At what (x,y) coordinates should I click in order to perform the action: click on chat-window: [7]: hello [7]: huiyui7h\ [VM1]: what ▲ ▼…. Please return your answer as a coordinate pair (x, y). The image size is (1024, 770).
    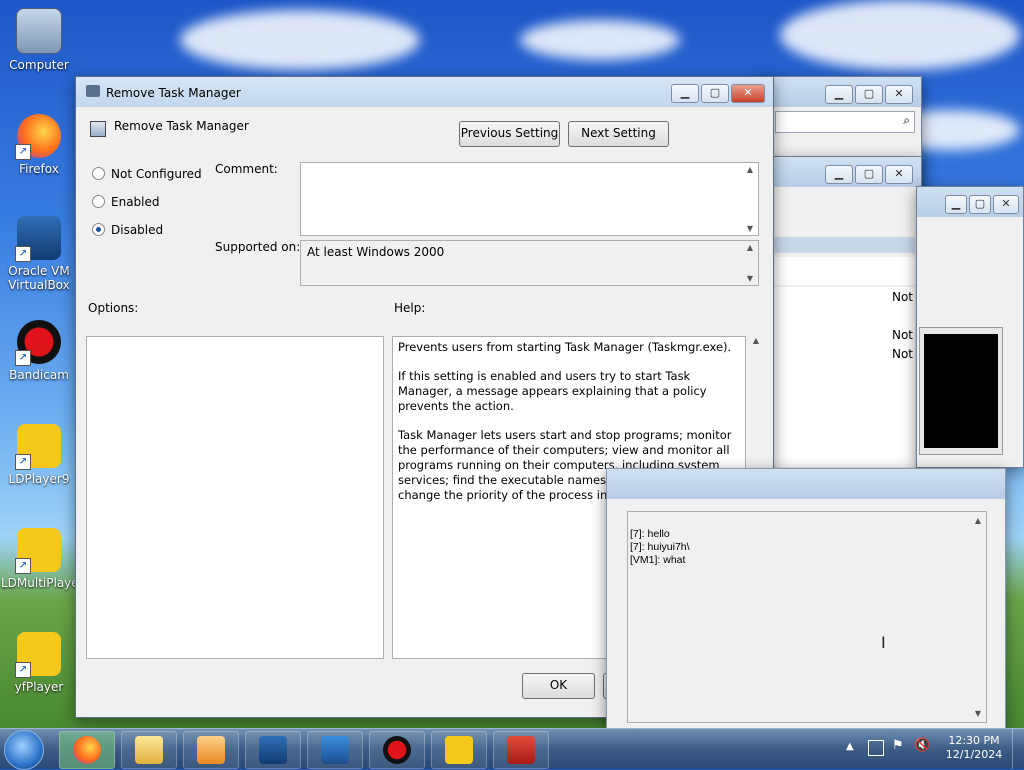
    Looking at the image, I should click on (806, 599).